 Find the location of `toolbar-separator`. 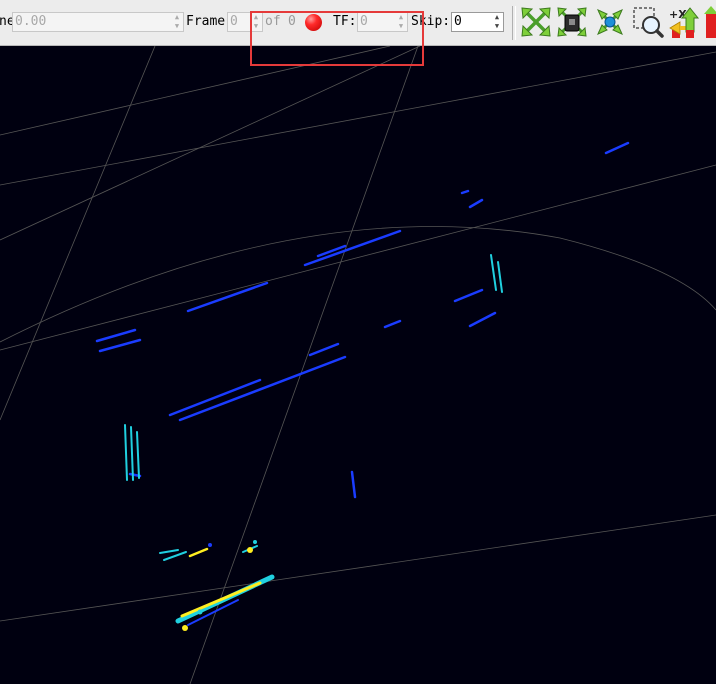

toolbar-separator is located at coordinates (514, 23).